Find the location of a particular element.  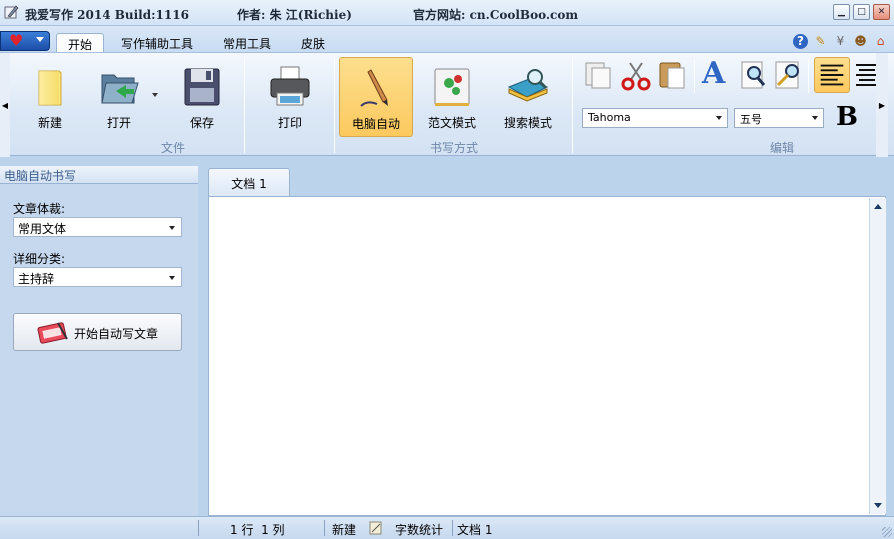

help-icon: ? is located at coordinates (800, 41).